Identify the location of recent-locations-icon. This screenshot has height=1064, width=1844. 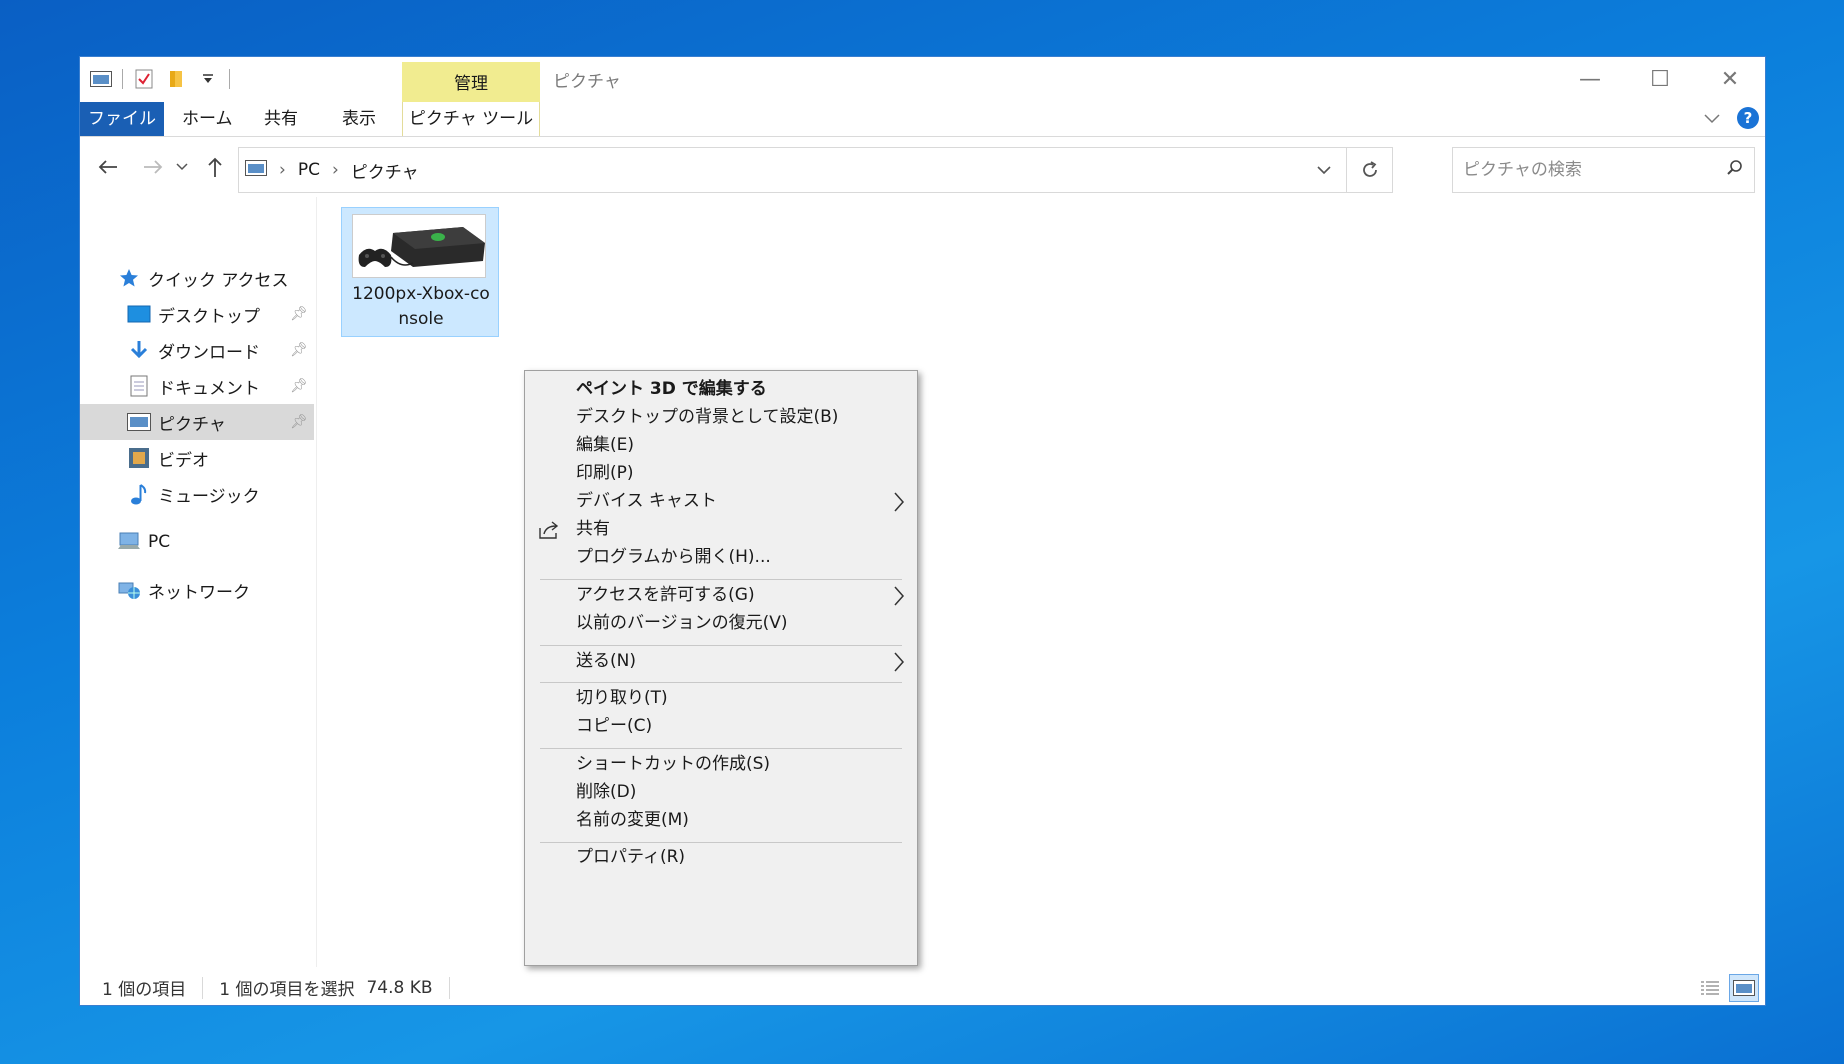
(182, 167).